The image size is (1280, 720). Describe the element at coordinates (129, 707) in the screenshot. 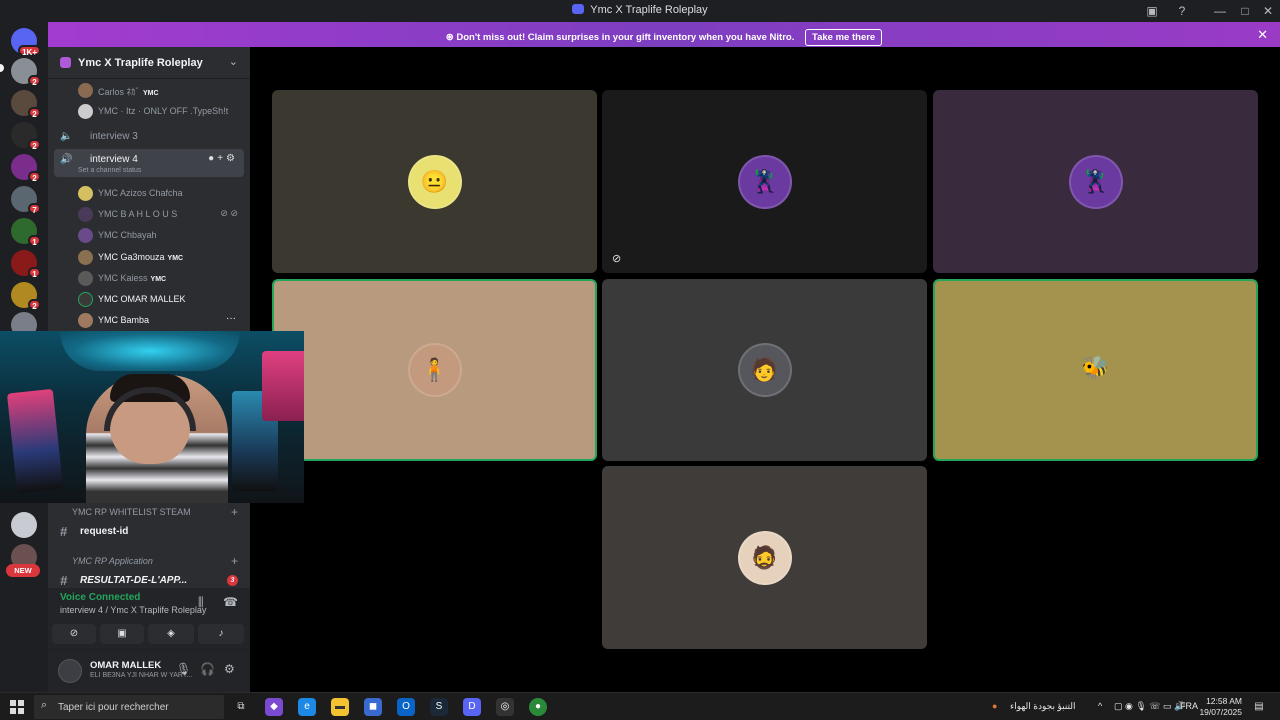

I see `taskbar-search: ⌕ Taper ici pour rechercher` at that location.